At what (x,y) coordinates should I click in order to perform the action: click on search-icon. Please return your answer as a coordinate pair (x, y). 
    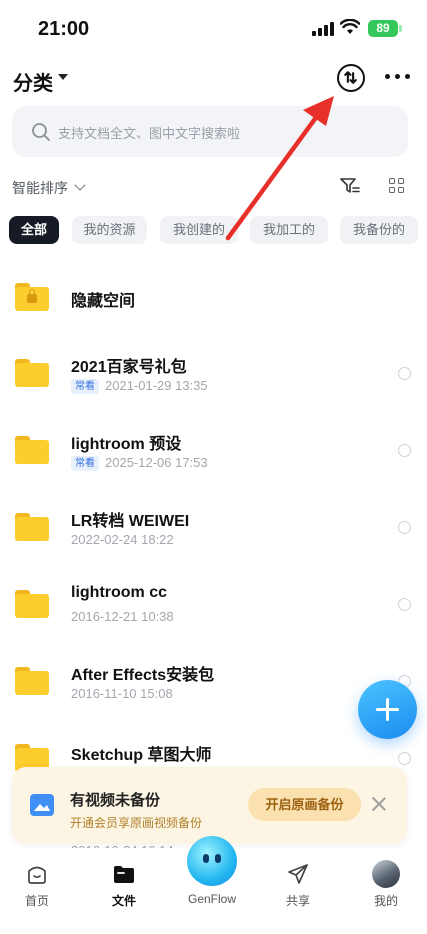
    Looking at the image, I should click on (41, 132).